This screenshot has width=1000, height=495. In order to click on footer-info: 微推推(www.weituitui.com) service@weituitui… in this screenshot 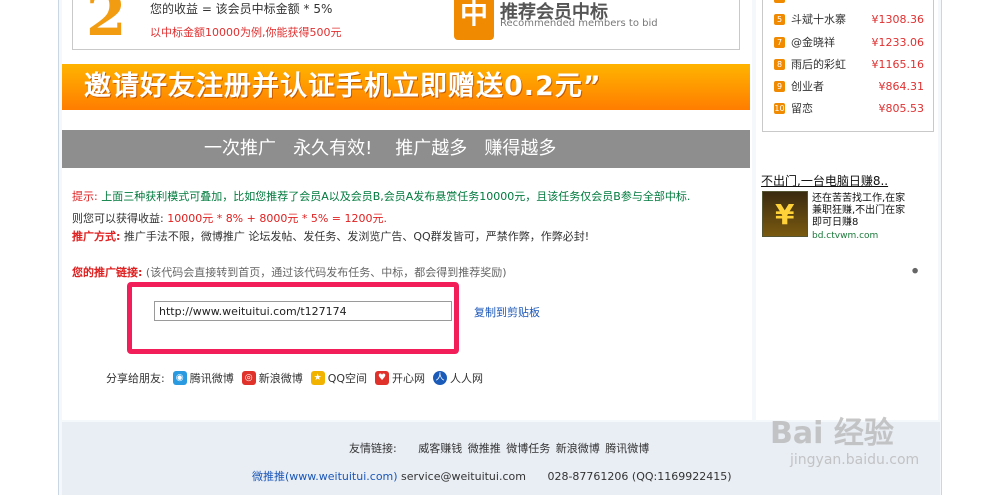, I will do `click(492, 476)`.